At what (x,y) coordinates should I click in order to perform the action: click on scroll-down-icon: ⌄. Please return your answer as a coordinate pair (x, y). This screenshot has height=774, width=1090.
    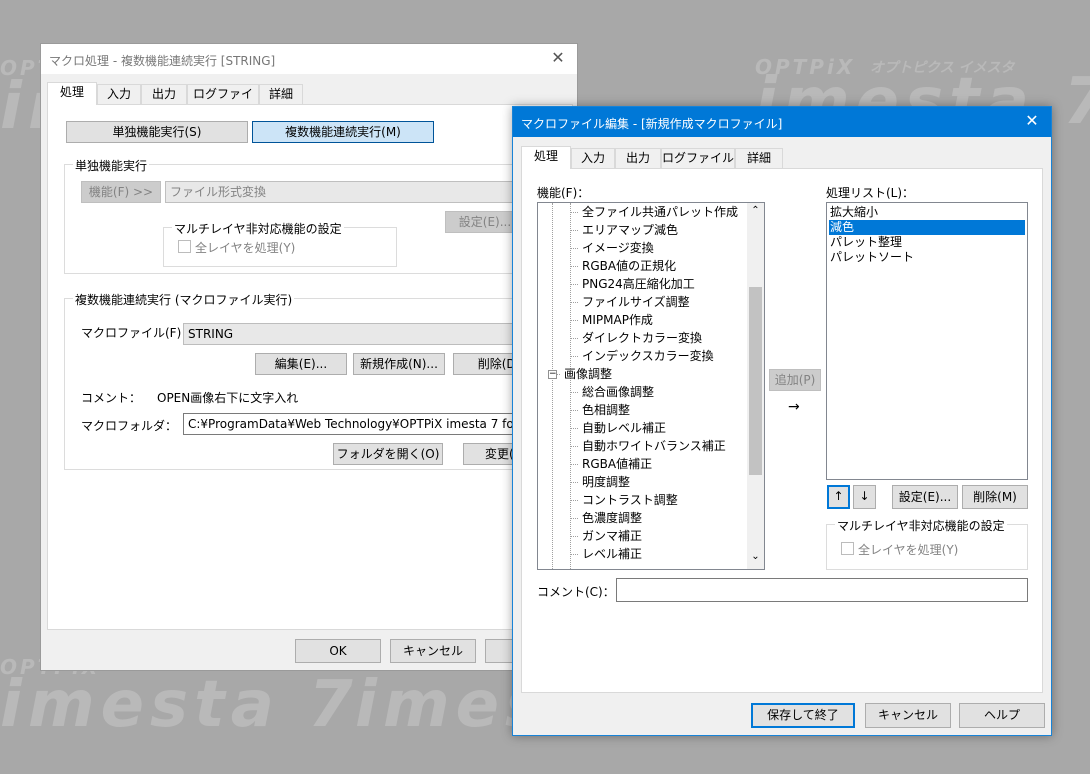
    Looking at the image, I should click on (755, 556).